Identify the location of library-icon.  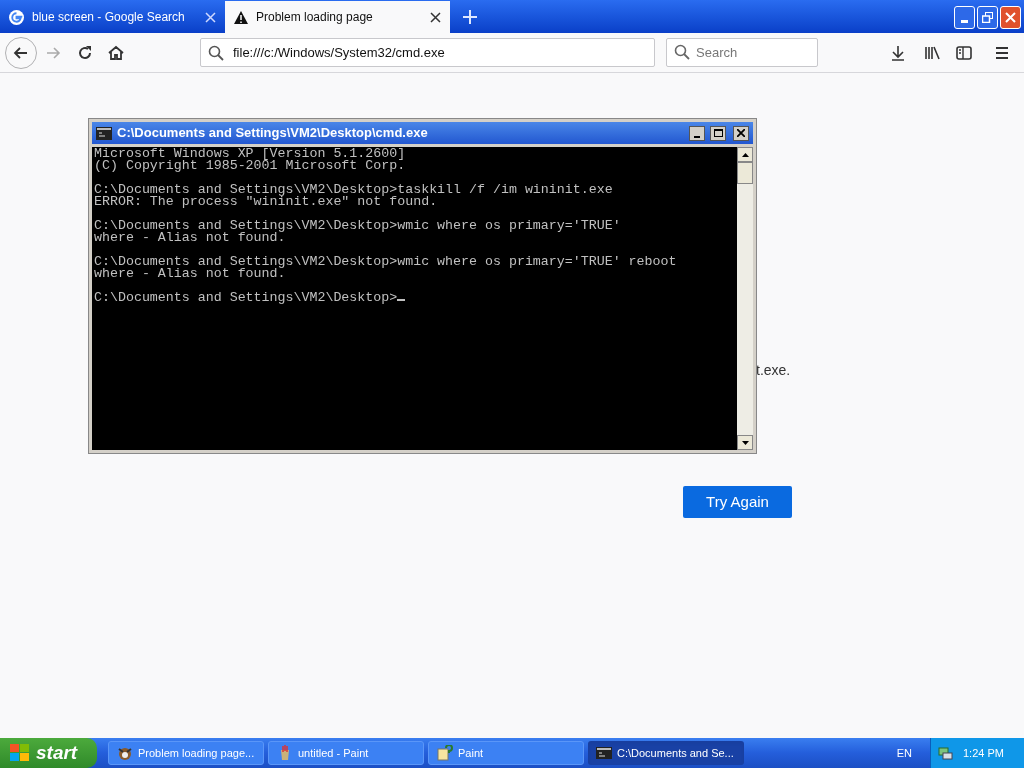
(932, 52).